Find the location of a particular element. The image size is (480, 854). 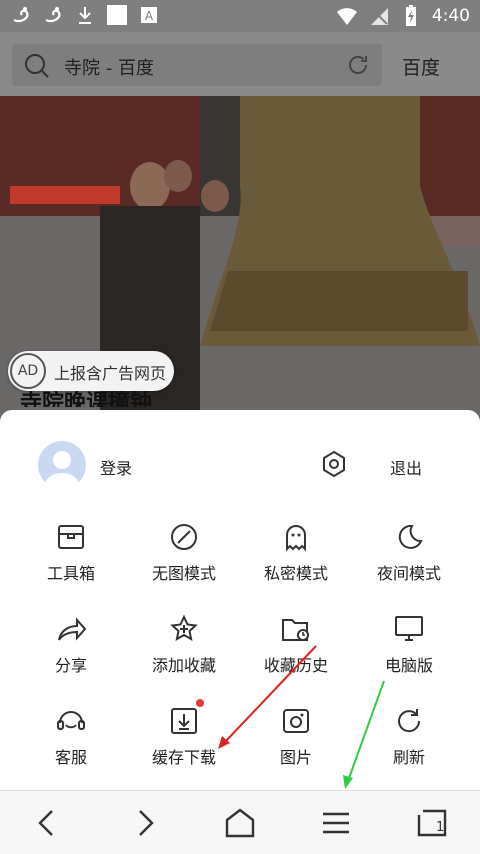

ghost-icon is located at coordinates (296, 538).